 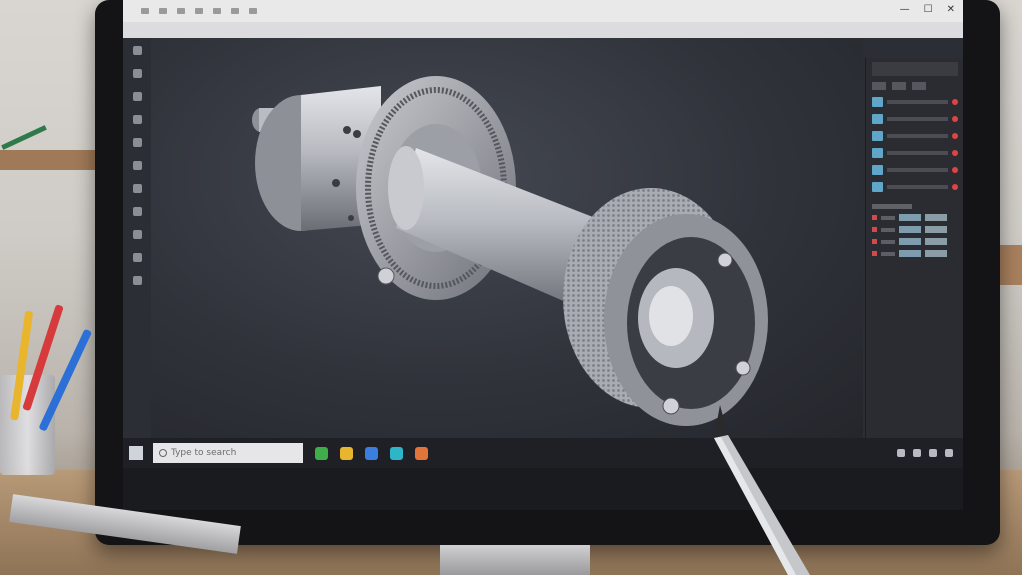 What do you see at coordinates (951, 9) in the screenshot?
I see `close-icon: ✕` at bounding box center [951, 9].